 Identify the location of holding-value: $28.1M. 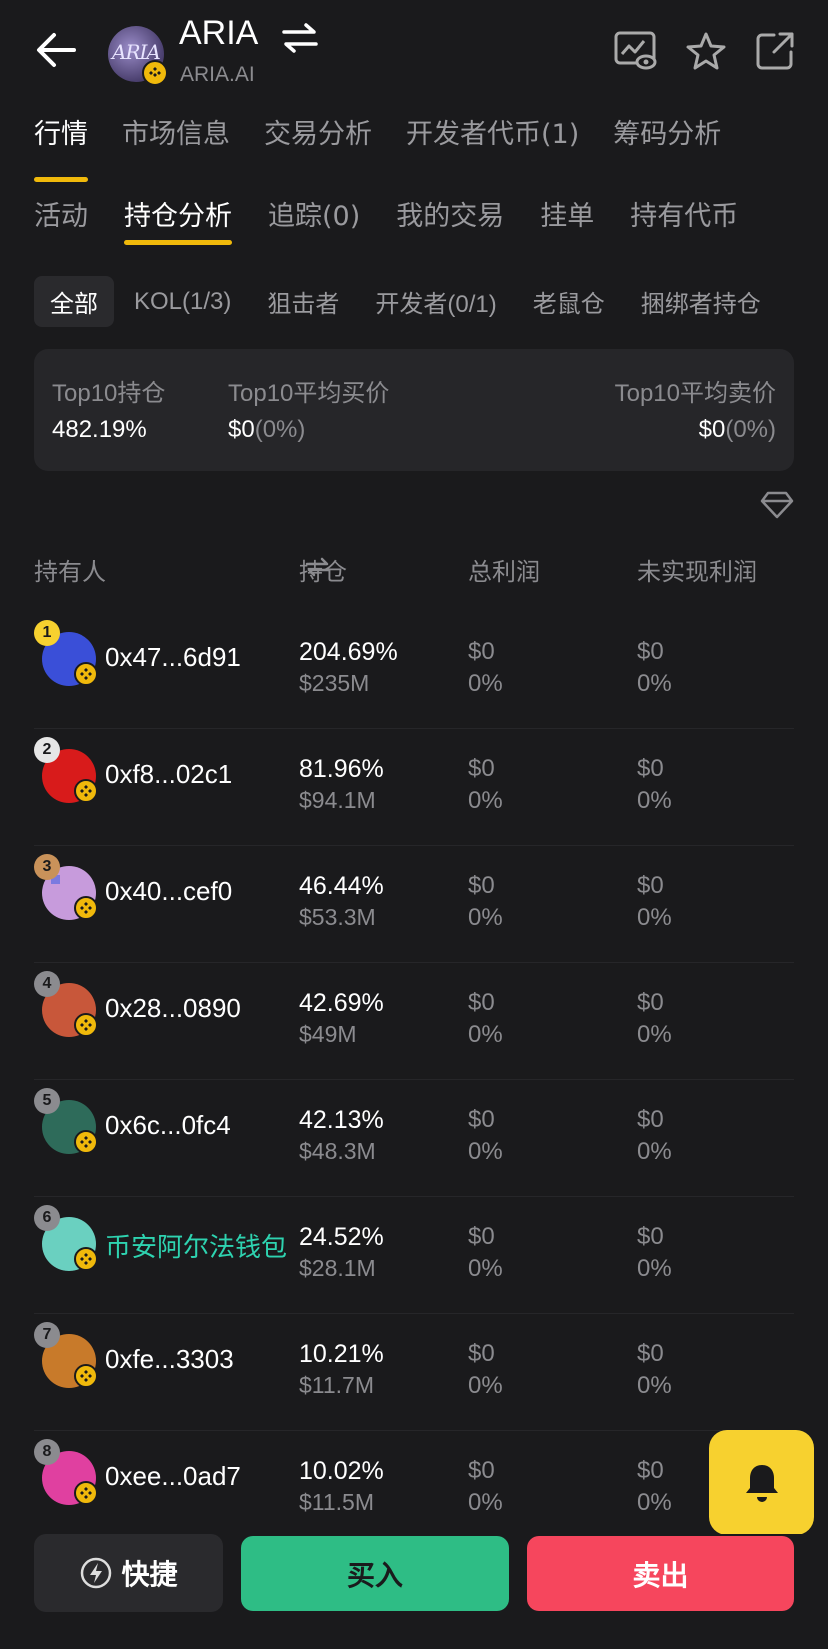
(337, 1268).